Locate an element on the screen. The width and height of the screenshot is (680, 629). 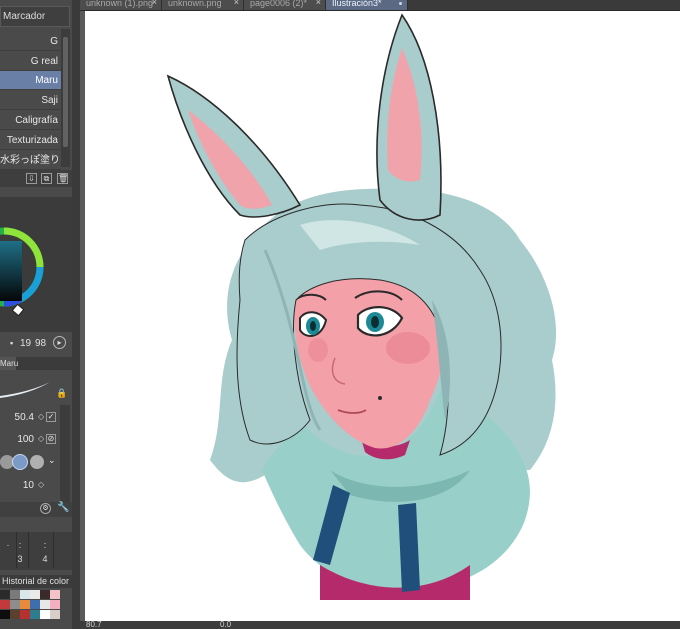
brush-tip-row: ⌄ is located at coordinates (30, 462).